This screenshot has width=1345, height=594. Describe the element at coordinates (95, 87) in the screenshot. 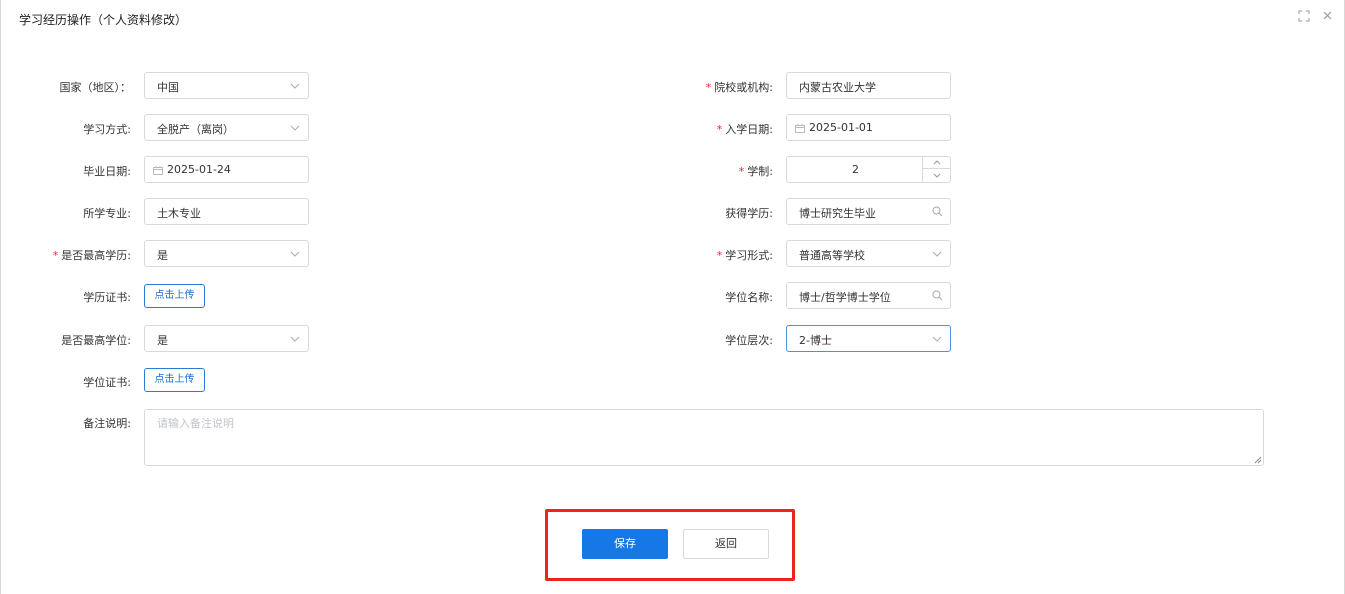

I see `country-label: 国家（地区）：` at that location.